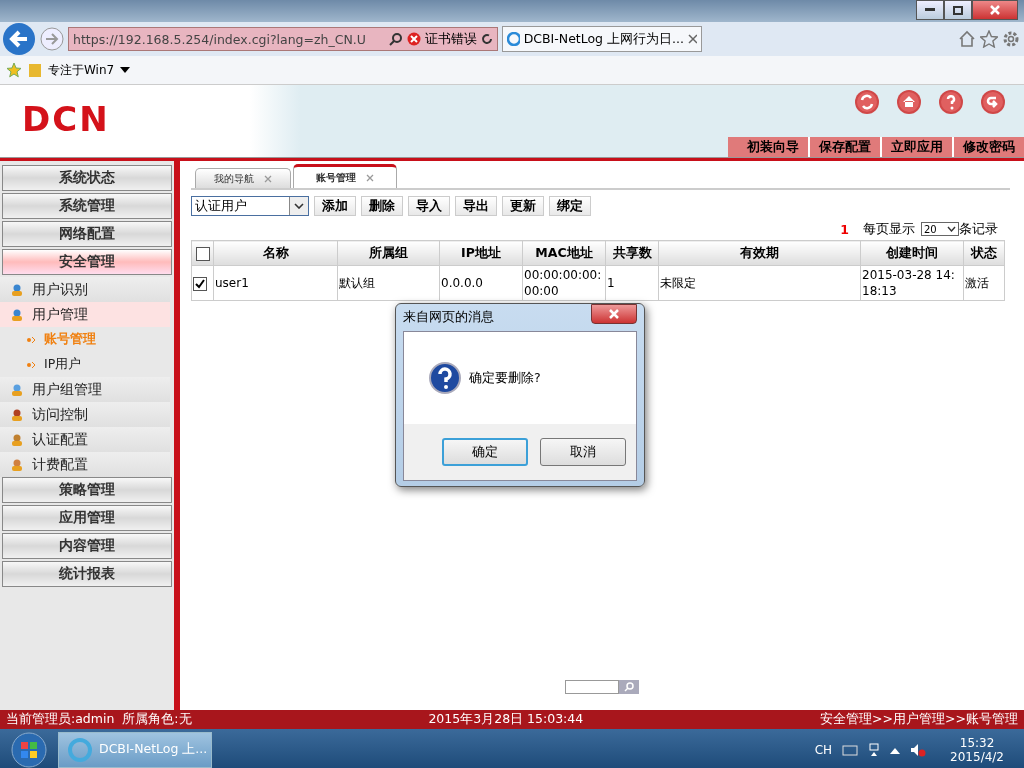  Describe the element at coordinates (85, 414) in the screenshot. I see `menu-item: 访问控制` at that location.